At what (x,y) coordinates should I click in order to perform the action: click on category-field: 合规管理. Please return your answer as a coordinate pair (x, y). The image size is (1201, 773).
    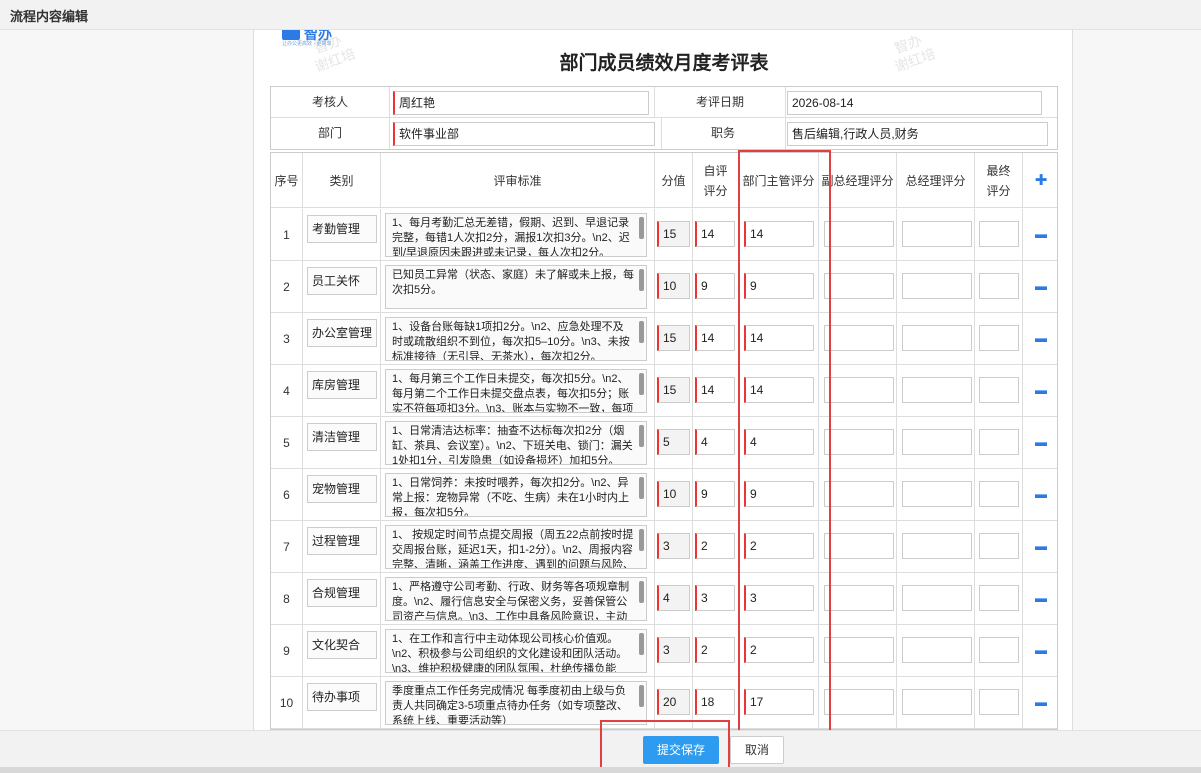
    Looking at the image, I should click on (342, 593).